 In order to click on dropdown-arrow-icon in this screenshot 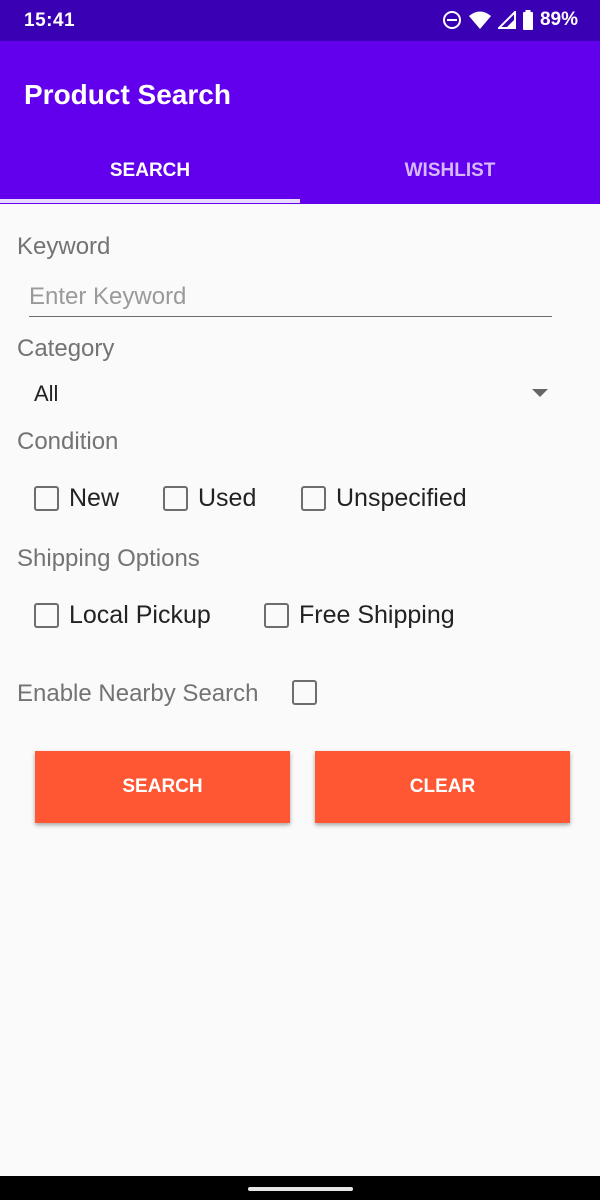, I will do `click(540, 393)`.